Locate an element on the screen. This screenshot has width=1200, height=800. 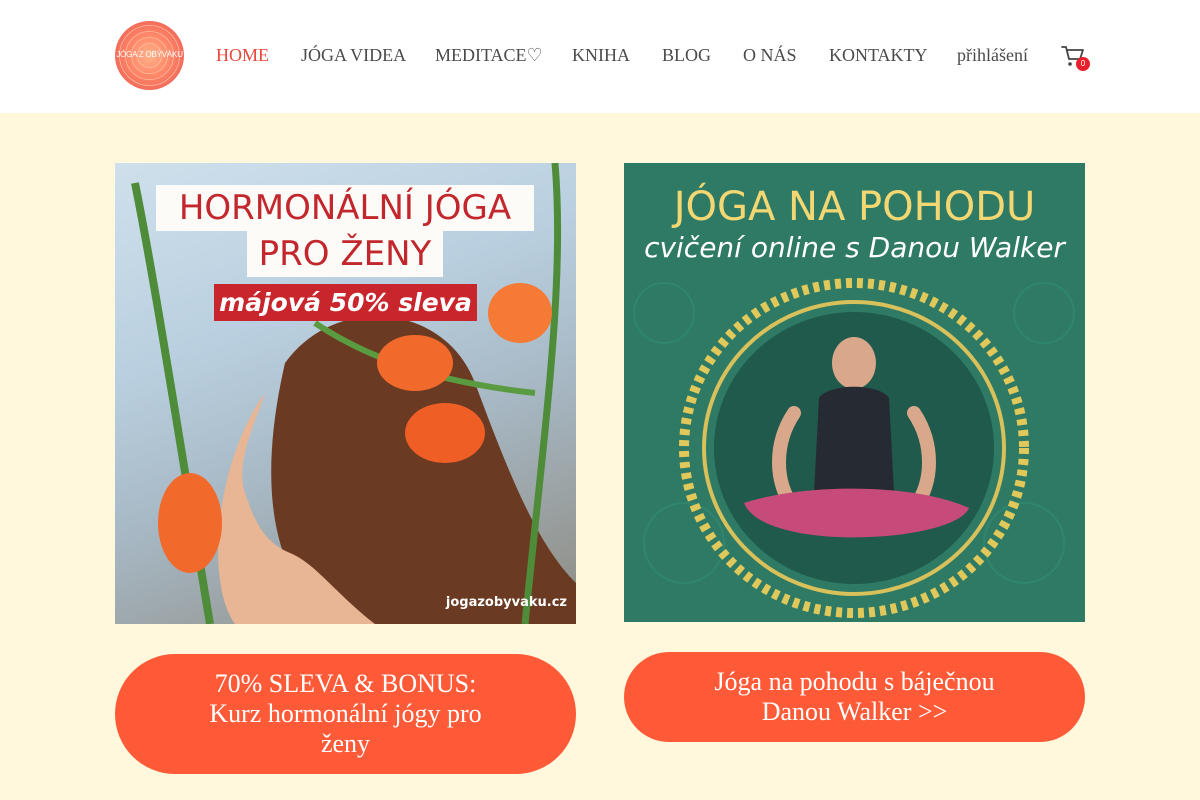
banner-title: JÓGA NA POHODU is located at coordinates (854, 207).